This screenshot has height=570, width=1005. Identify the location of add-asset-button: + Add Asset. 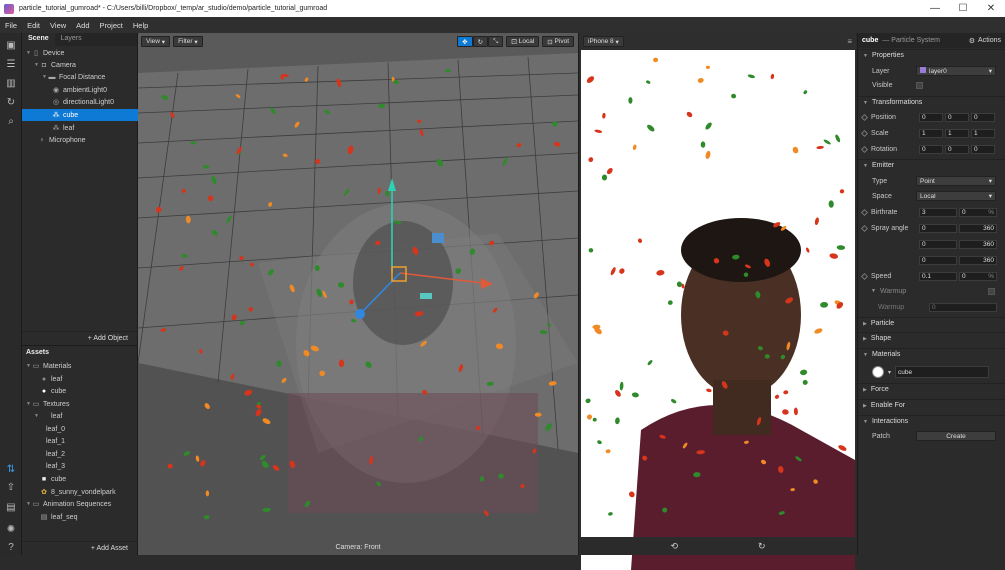
(80, 548).